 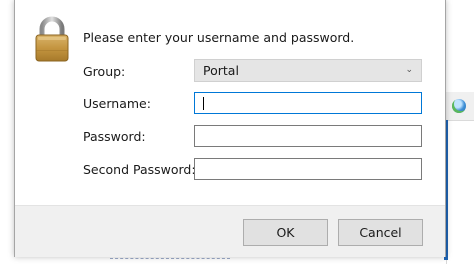 I want to click on text-caret, so click(x=203, y=103).